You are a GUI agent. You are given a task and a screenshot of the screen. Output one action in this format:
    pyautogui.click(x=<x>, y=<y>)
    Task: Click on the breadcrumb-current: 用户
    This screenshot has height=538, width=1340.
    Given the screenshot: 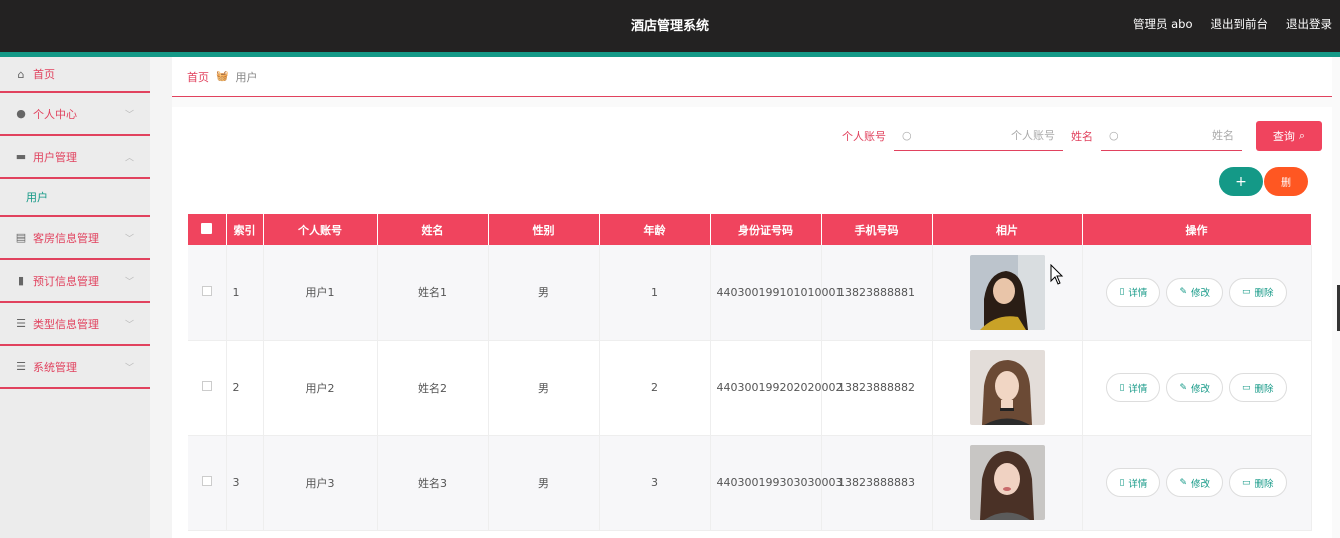 What is the action you would take?
    pyautogui.click(x=246, y=77)
    